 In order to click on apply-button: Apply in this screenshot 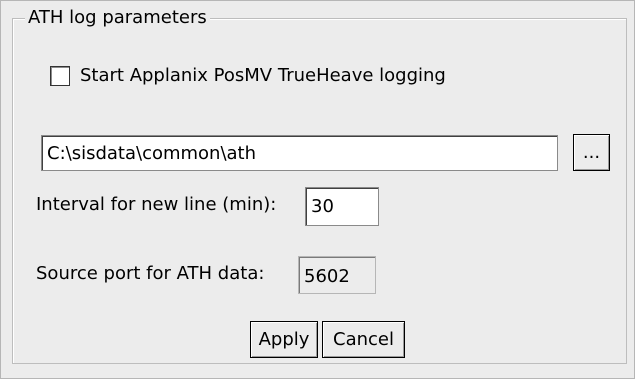, I will do `click(284, 339)`.